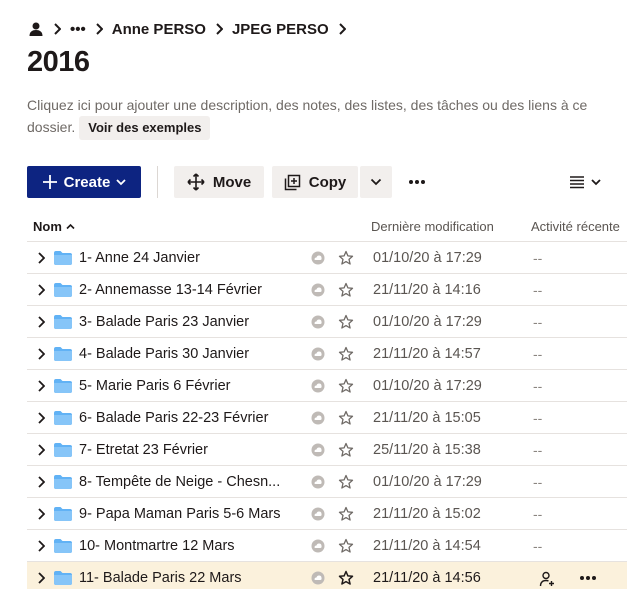 The image size is (644, 589). What do you see at coordinates (327, 258) in the screenshot?
I see `table-row: 1- Anne 24 Janvier 01/10/20 à 17:29 --` at bounding box center [327, 258].